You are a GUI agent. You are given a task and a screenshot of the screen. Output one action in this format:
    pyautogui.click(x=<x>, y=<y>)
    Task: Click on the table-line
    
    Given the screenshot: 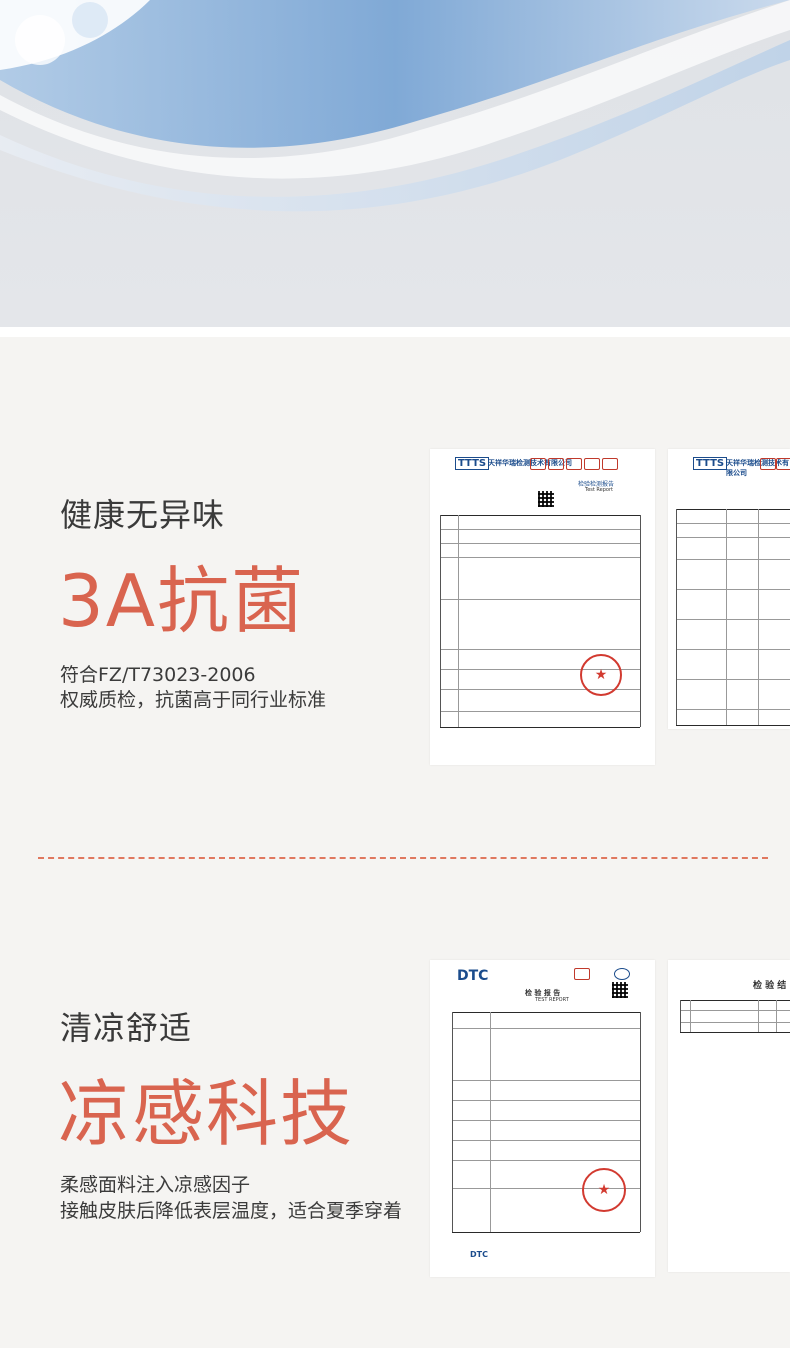 What is the action you would take?
    pyautogui.click(x=540, y=515)
    